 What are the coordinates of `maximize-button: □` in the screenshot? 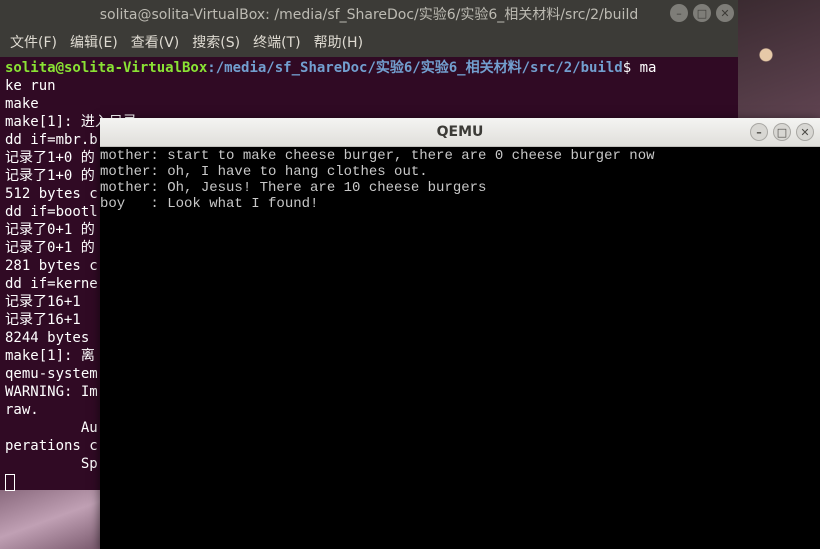 It's located at (702, 13).